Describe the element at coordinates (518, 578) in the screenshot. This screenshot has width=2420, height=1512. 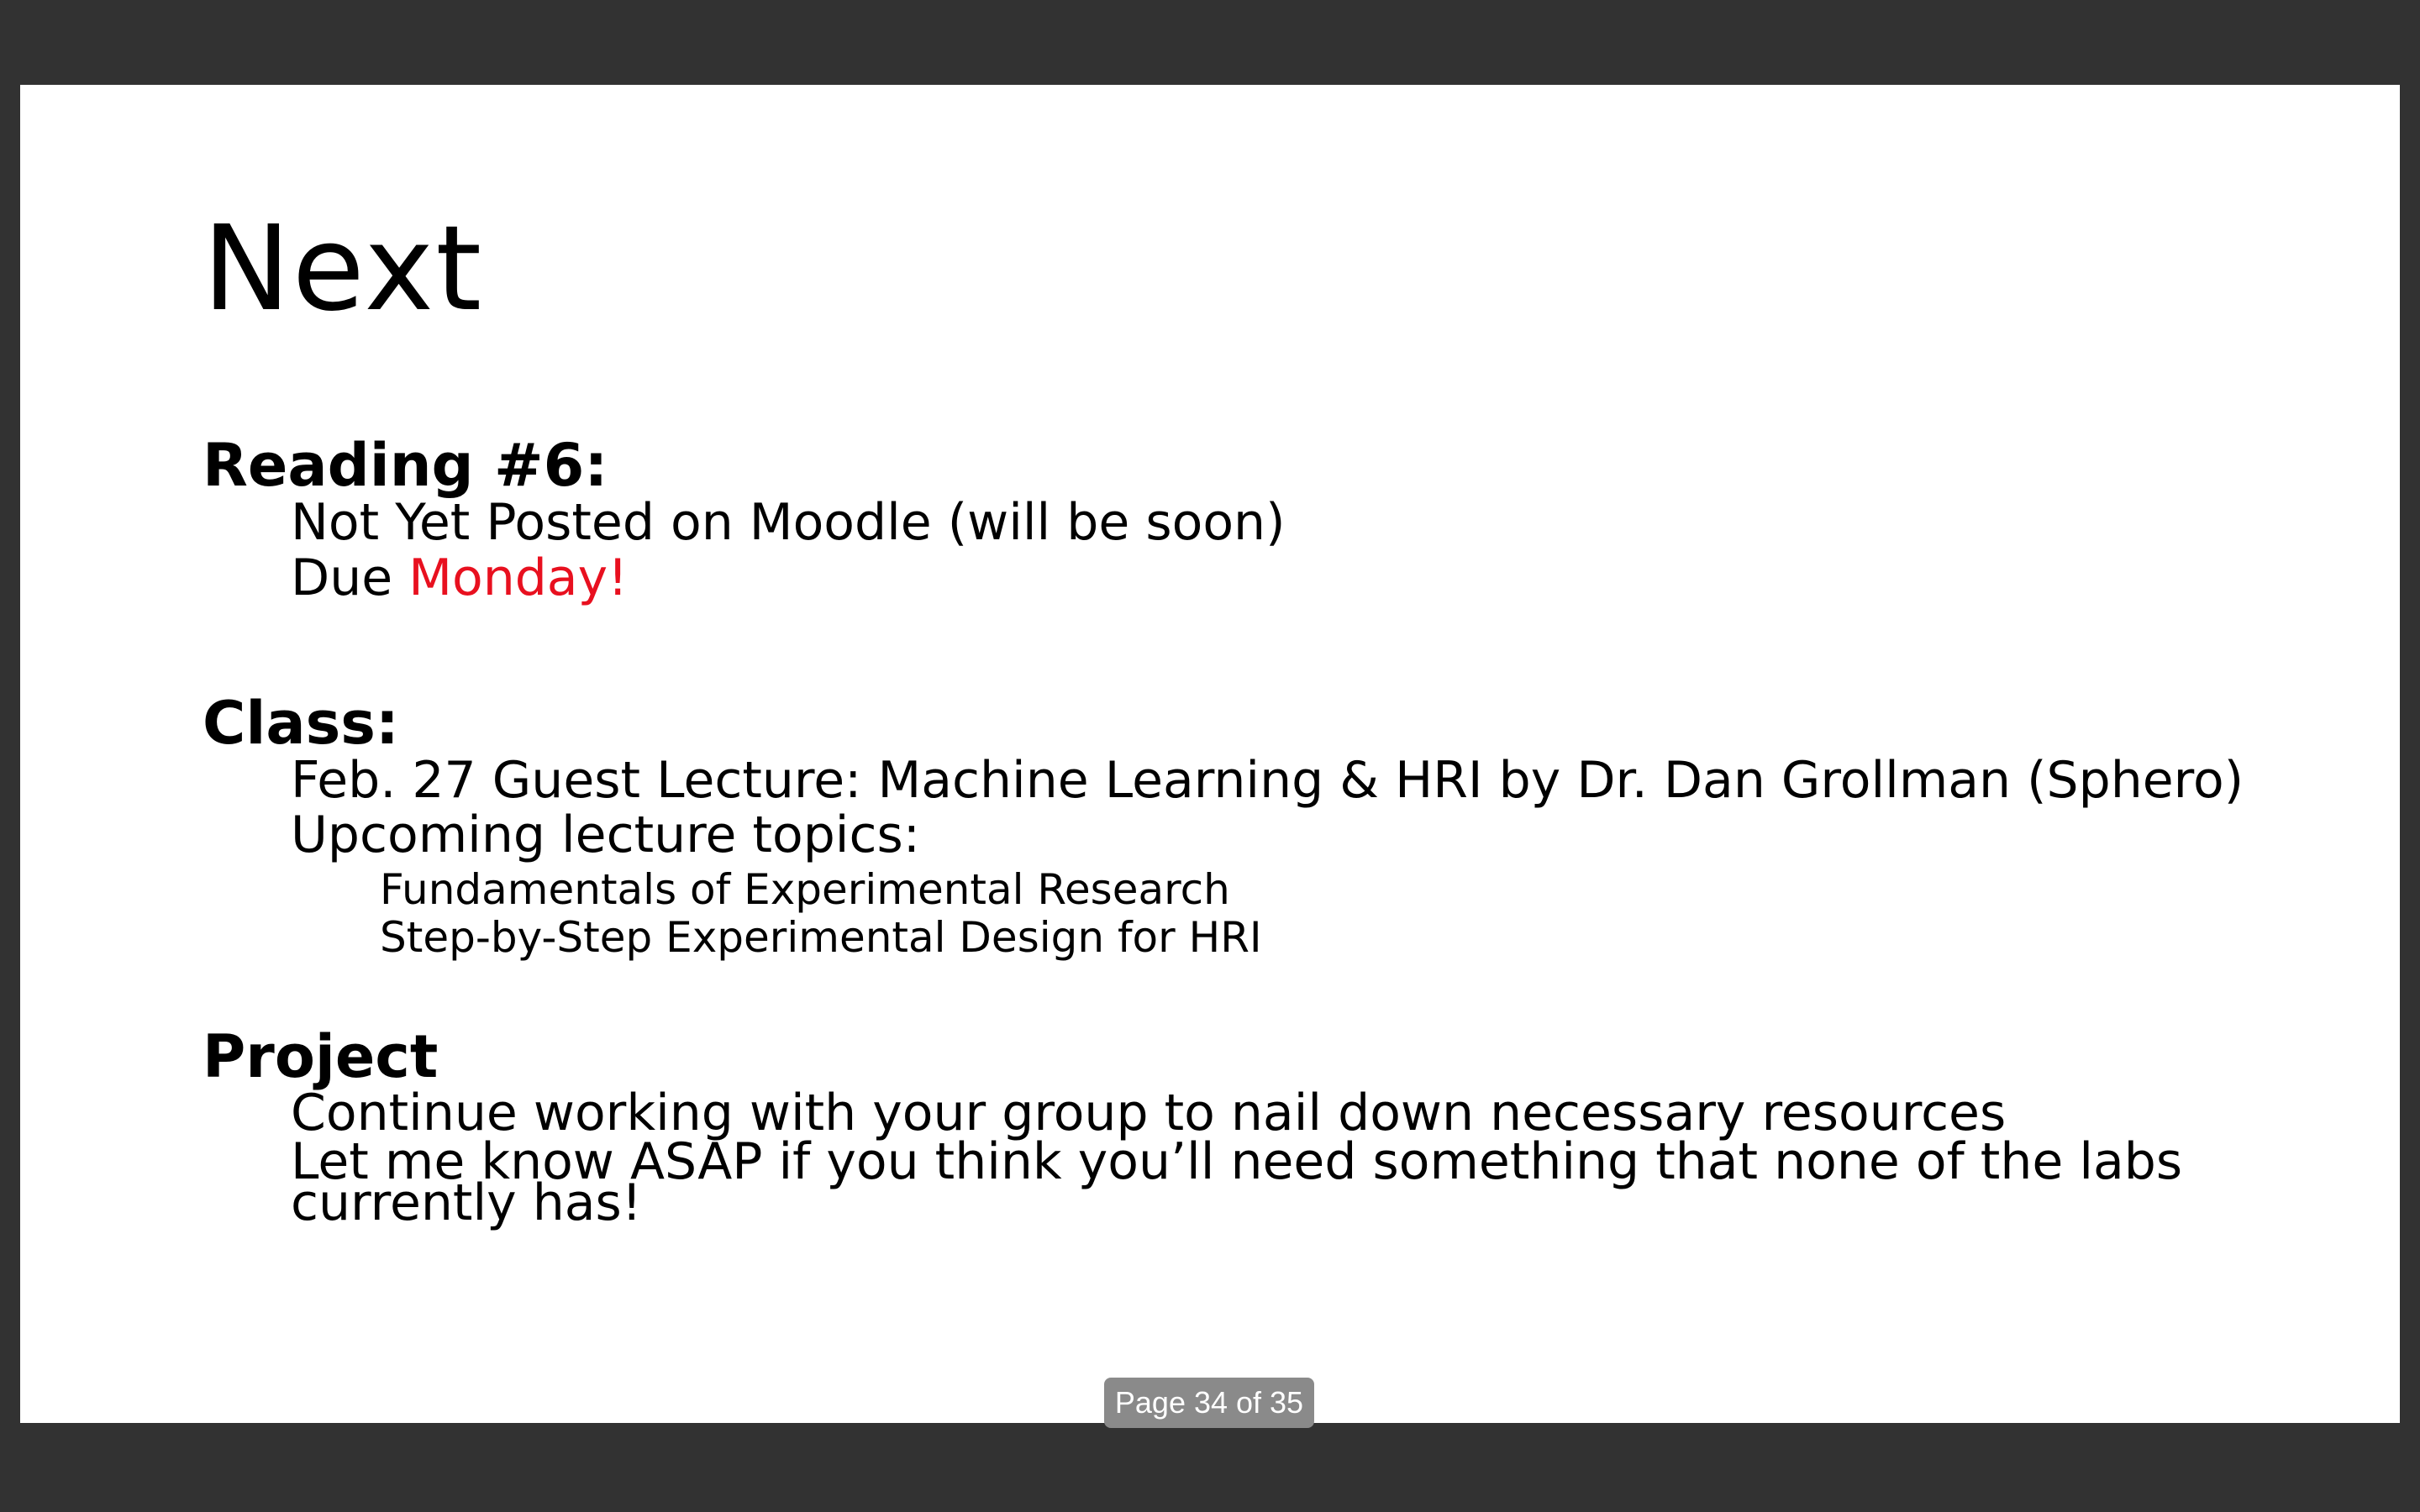
I see `reading-due-day: Monday!` at that location.